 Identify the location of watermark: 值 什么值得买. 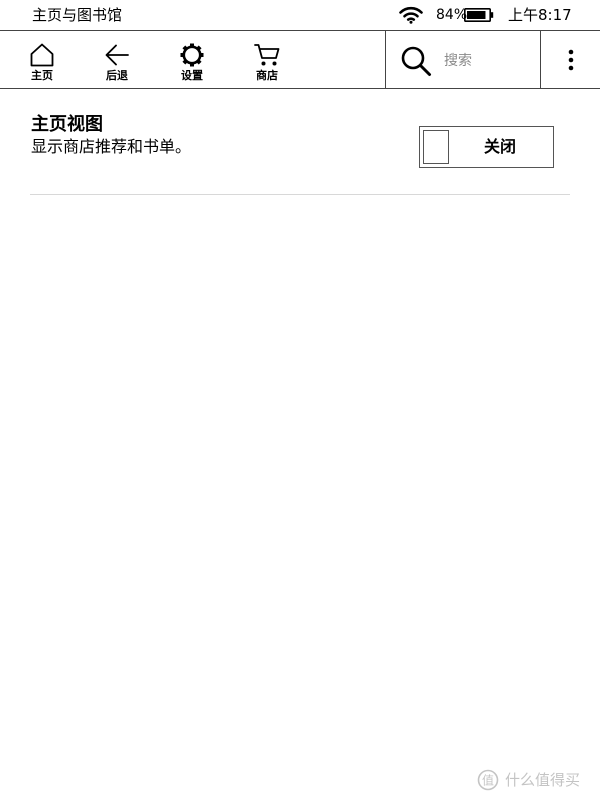
(528, 780).